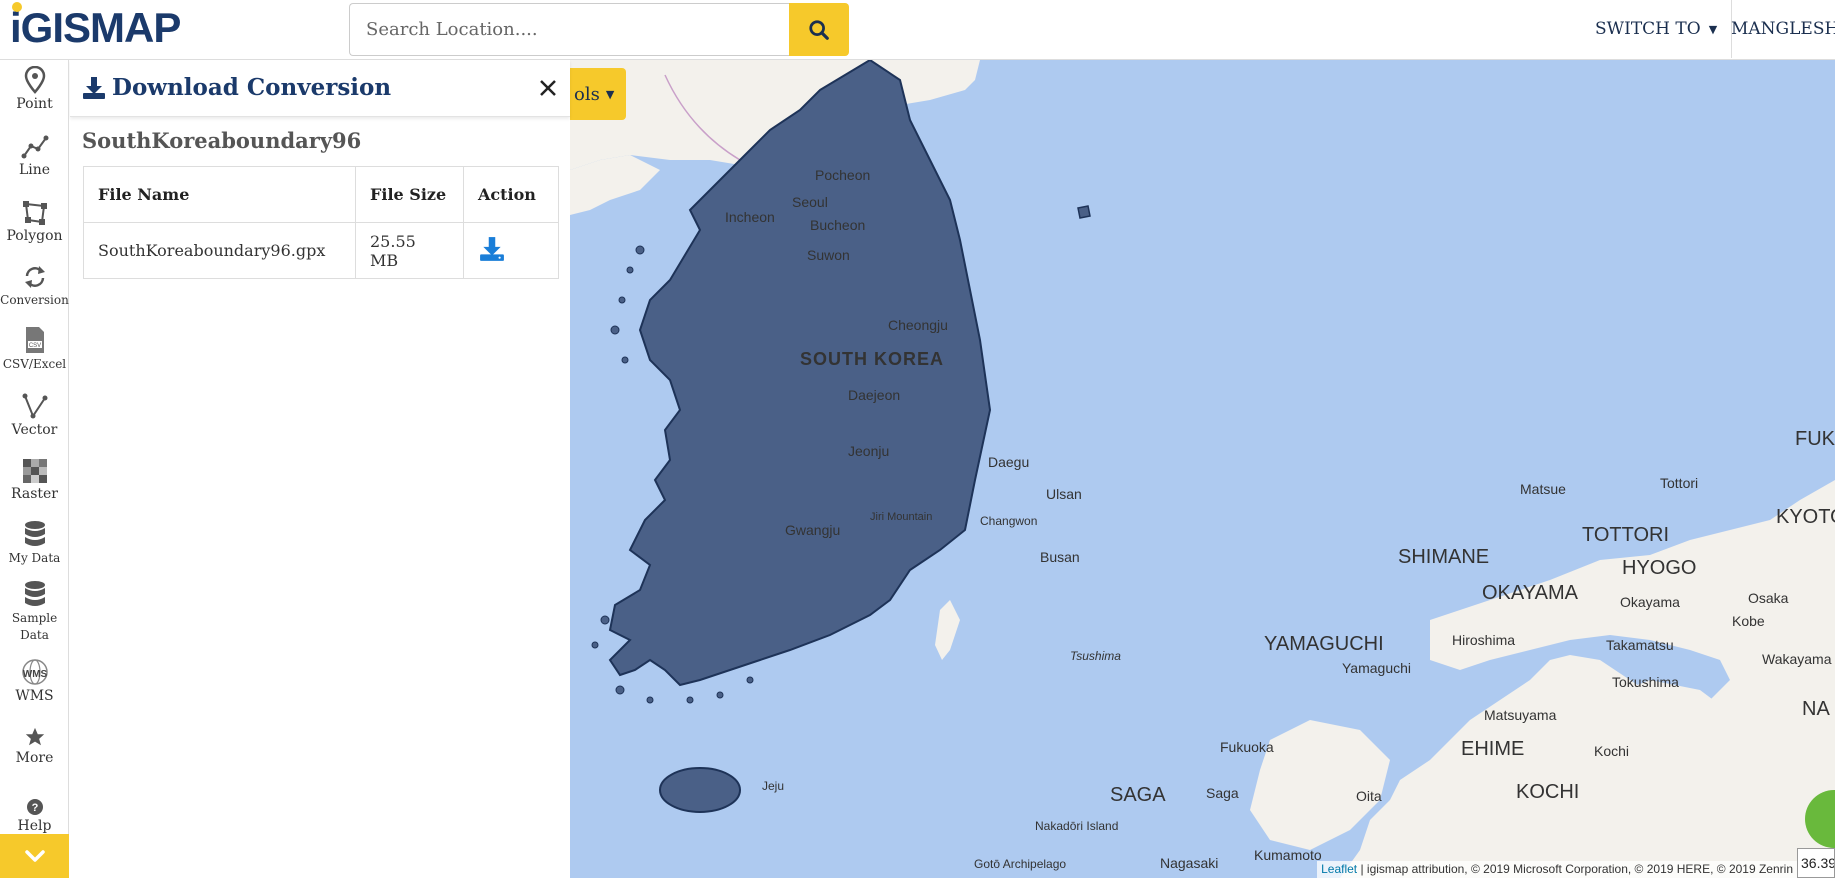 The image size is (1835, 878). Describe the element at coordinates (219, 194) in the screenshot. I see `column-file-name: File Name` at that location.